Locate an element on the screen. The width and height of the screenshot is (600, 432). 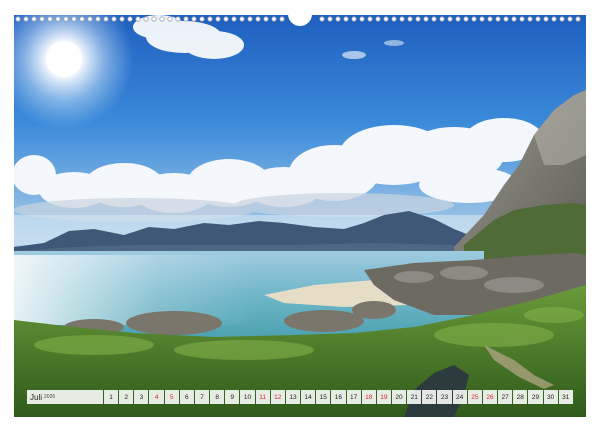
day-cell: 11 is located at coordinates (262, 397).